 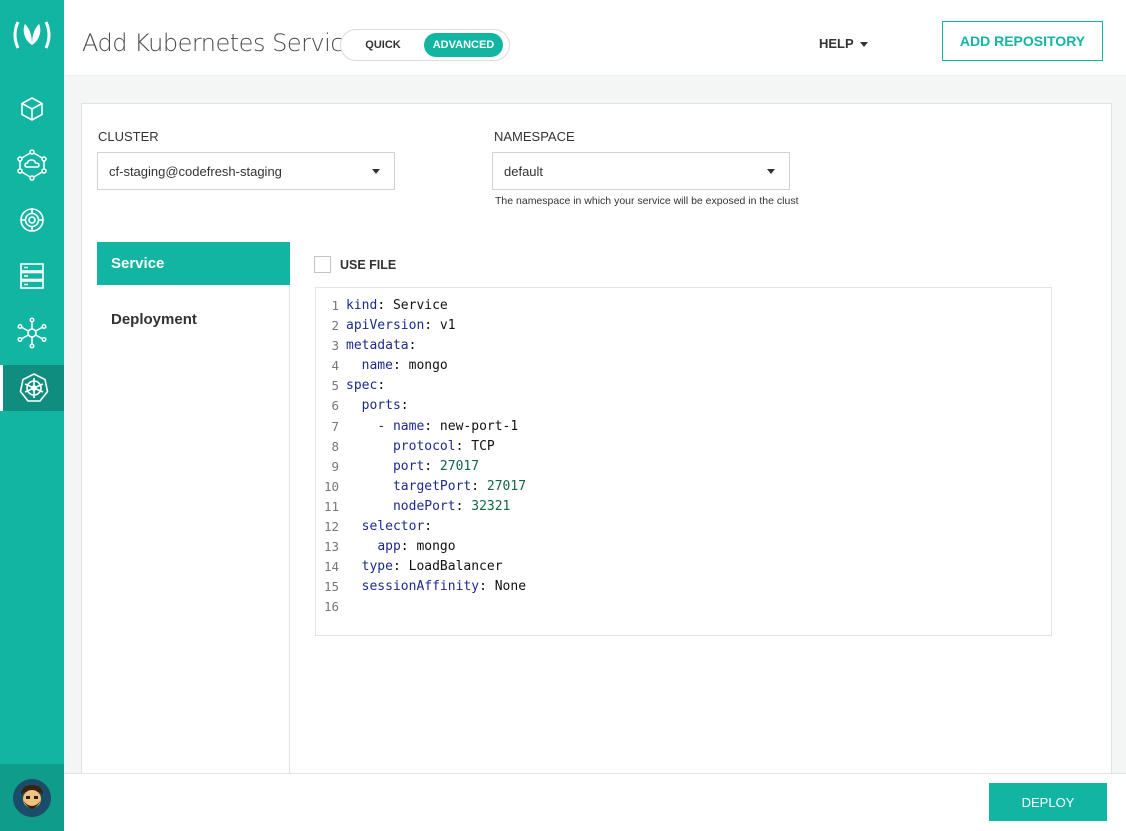 What do you see at coordinates (401, 326) in the screenshot?
I see `code-text: apiVersion: v1` at bounding box center [401, 326].